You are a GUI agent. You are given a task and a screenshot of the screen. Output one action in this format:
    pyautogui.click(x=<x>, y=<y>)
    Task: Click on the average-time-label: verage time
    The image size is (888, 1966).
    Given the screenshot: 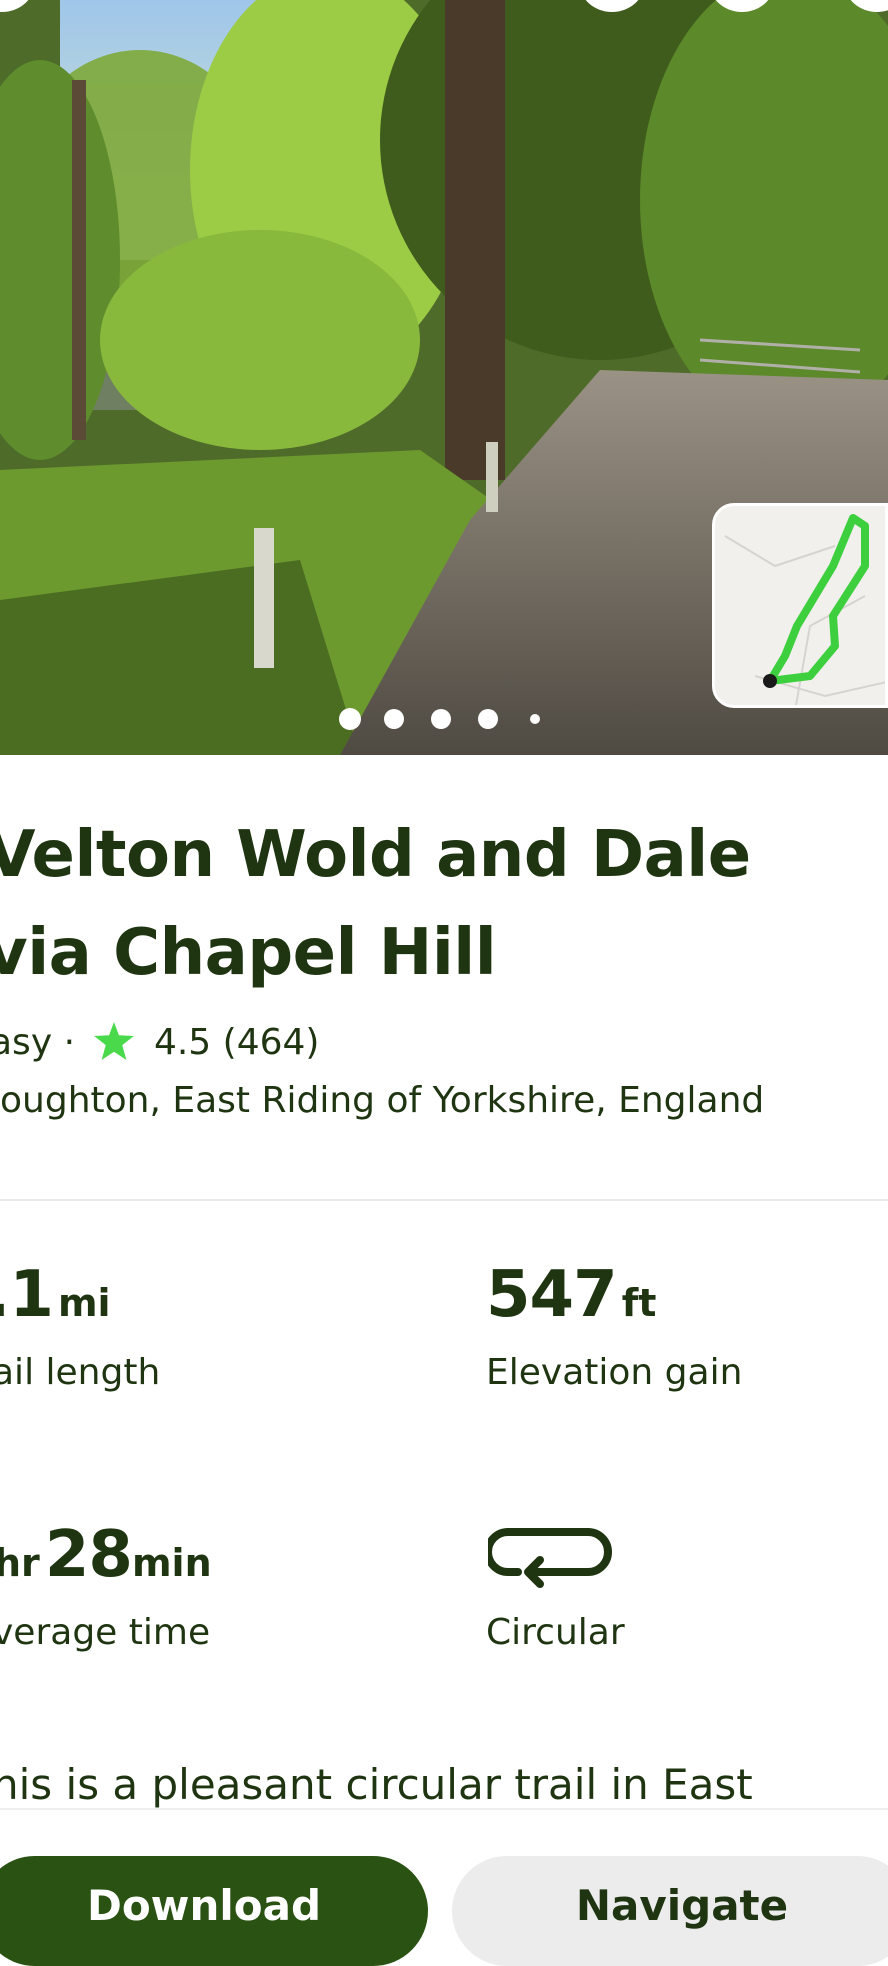 What is the action you would take?
    pyautogui.click(x=105, y=1632)
    